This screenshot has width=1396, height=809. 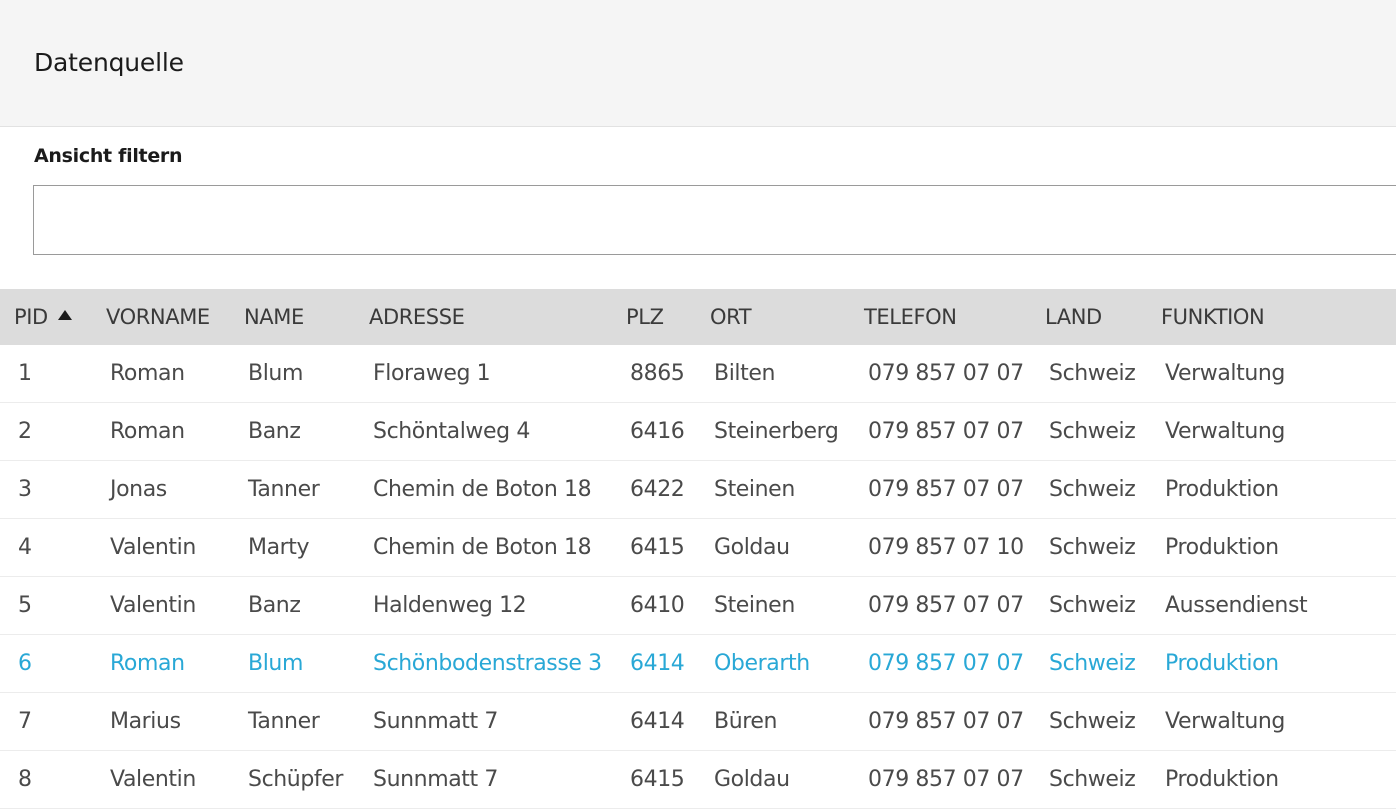 What do you see at coordinates (910, 317) in the screenshot?
I see `column-header-telefon: TELEFON` at bounding box center [910, 317].